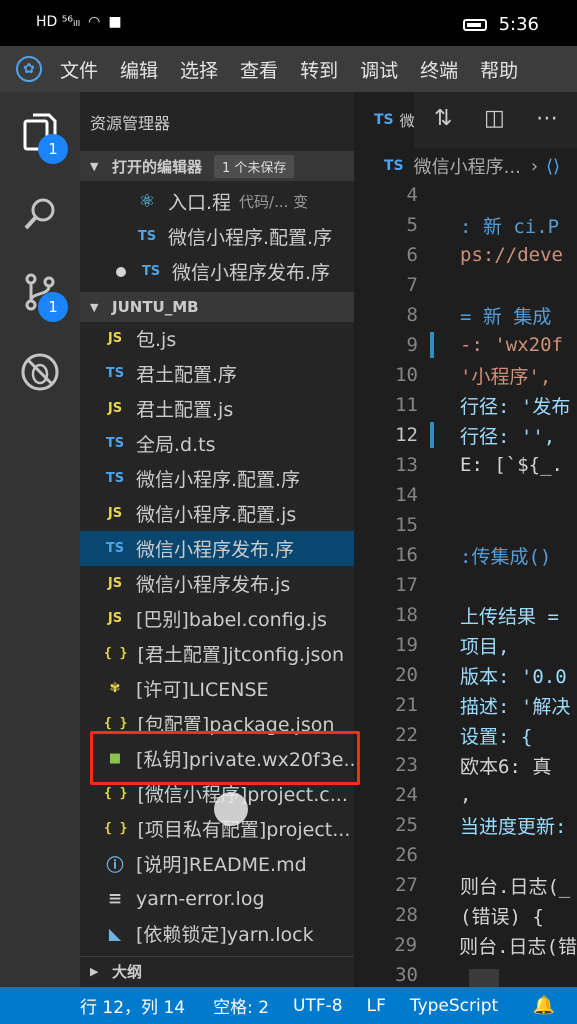  What do you see at coordinates (406, 915) in the screenshot?
I see `line-number: 28` at bounding box center [406, 915].